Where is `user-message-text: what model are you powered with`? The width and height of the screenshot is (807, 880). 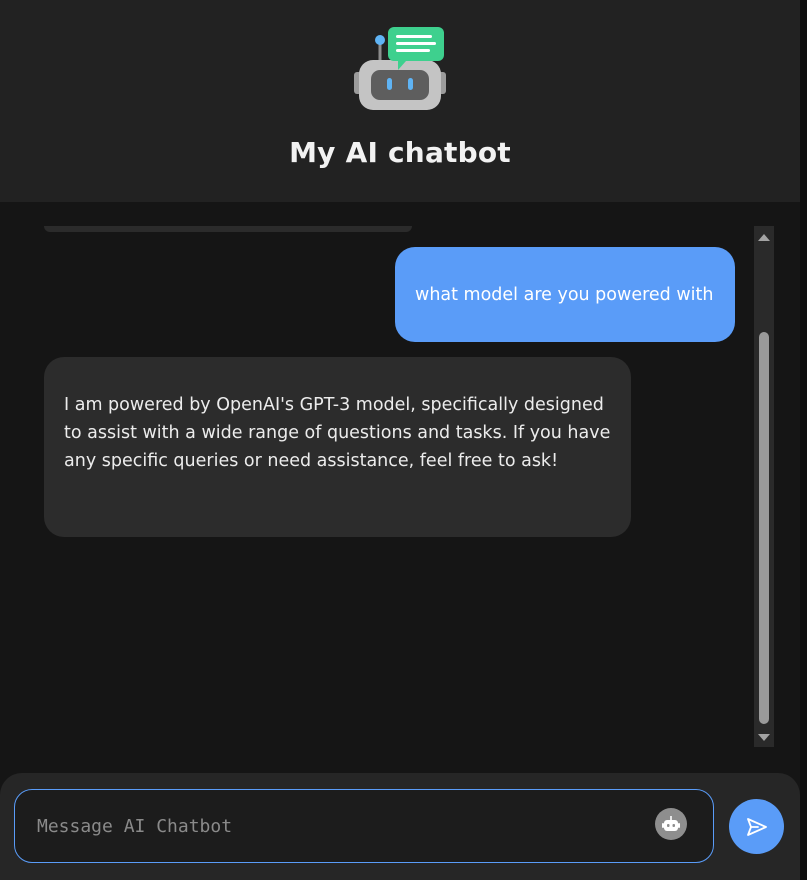 user-message-text: what model are you powered with is located at coordinates (564, 294).